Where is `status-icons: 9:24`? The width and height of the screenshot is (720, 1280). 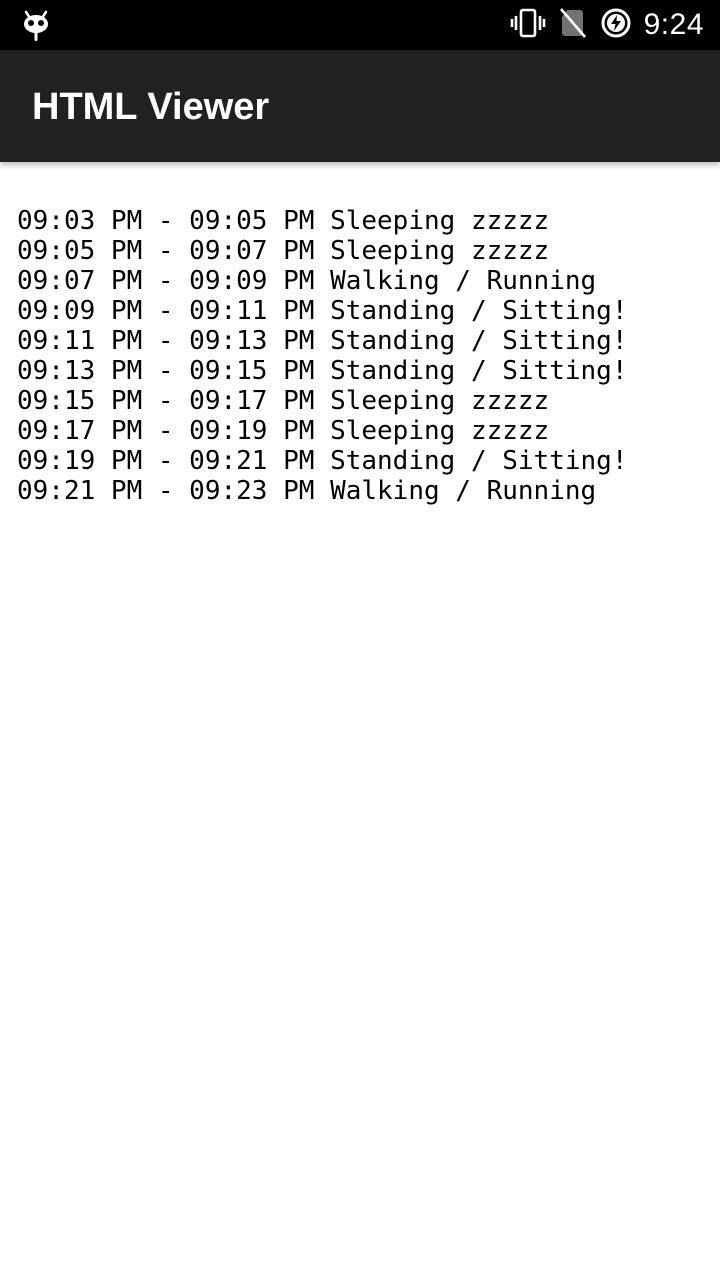
status-icons: 9:24 is located at coordinates (600, 25).